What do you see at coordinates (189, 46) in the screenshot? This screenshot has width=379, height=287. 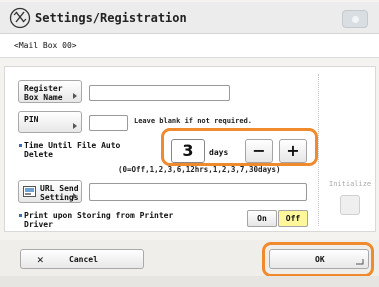 I see `mailbox-subtitle: <Mail Box 00>` at bounding box center [189, 46].